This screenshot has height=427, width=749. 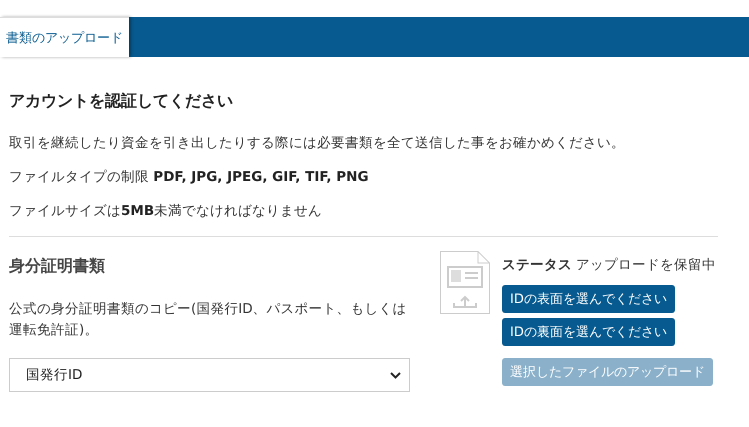 I want to click on status-label: ステータス, so click(x=537, y=265).